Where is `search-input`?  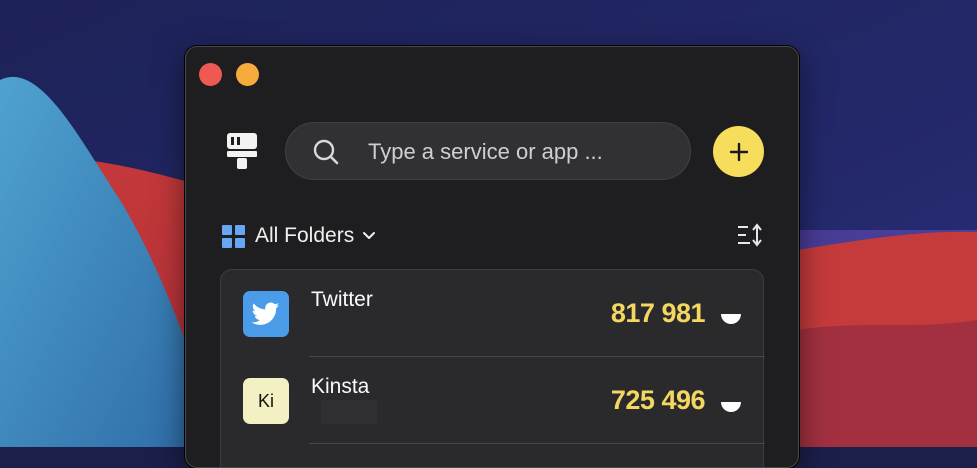
search-input is located at coordinates (523, 152).